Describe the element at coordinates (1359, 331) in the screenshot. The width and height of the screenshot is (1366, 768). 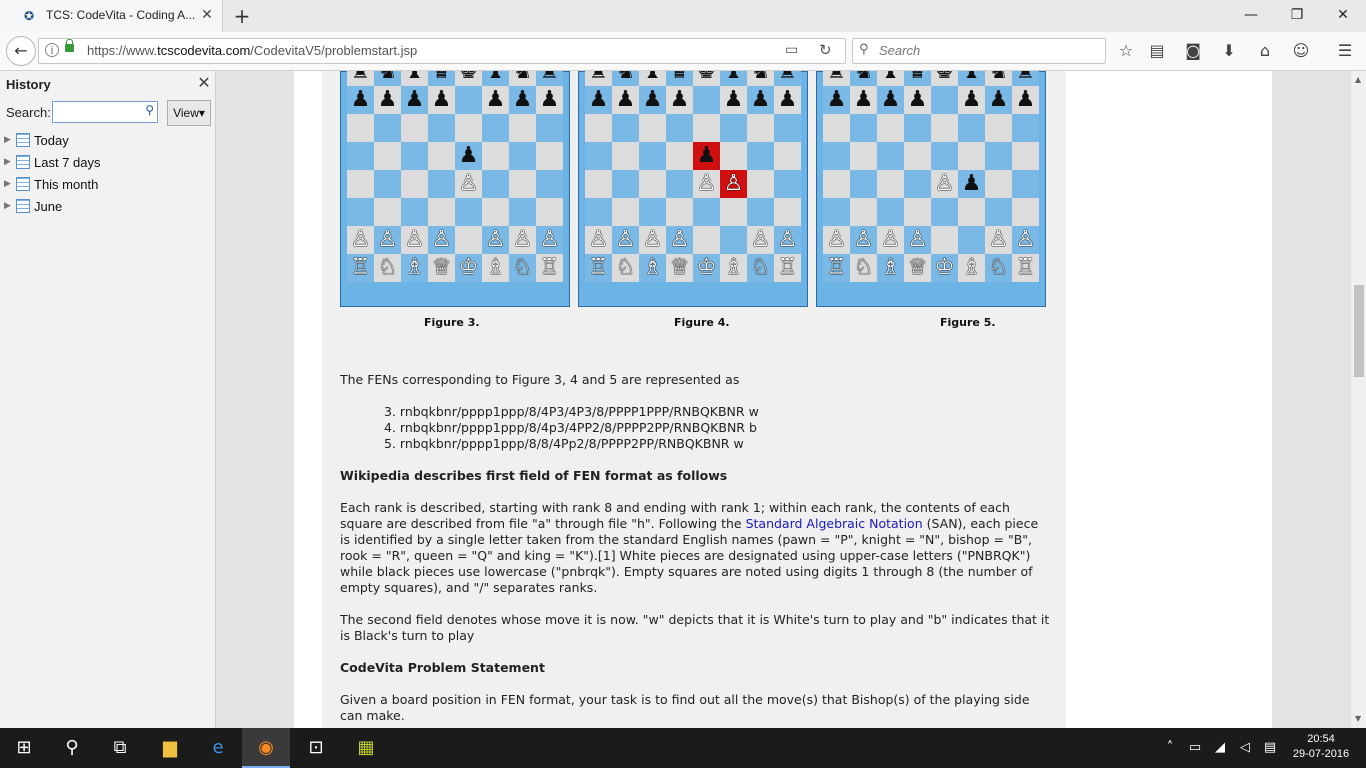
I see `scrollbar-thumb` at that location.